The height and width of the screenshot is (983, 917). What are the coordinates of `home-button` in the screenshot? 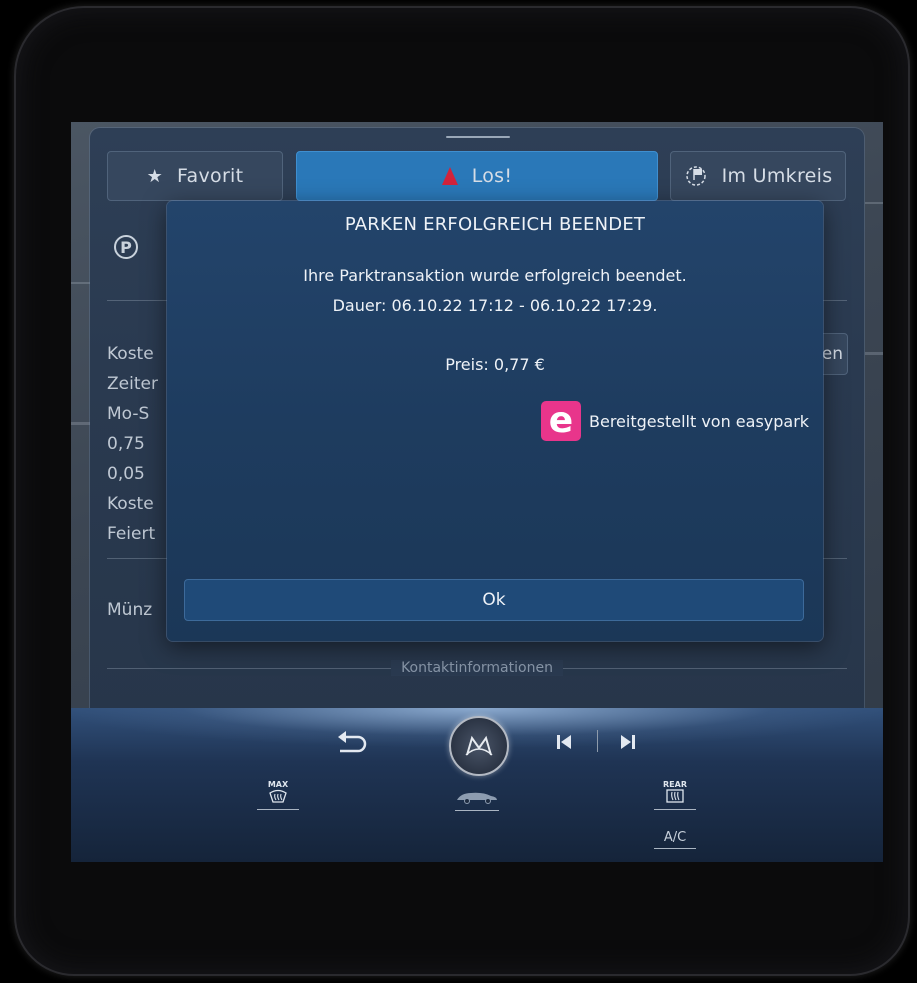 It's located at (479, 746).